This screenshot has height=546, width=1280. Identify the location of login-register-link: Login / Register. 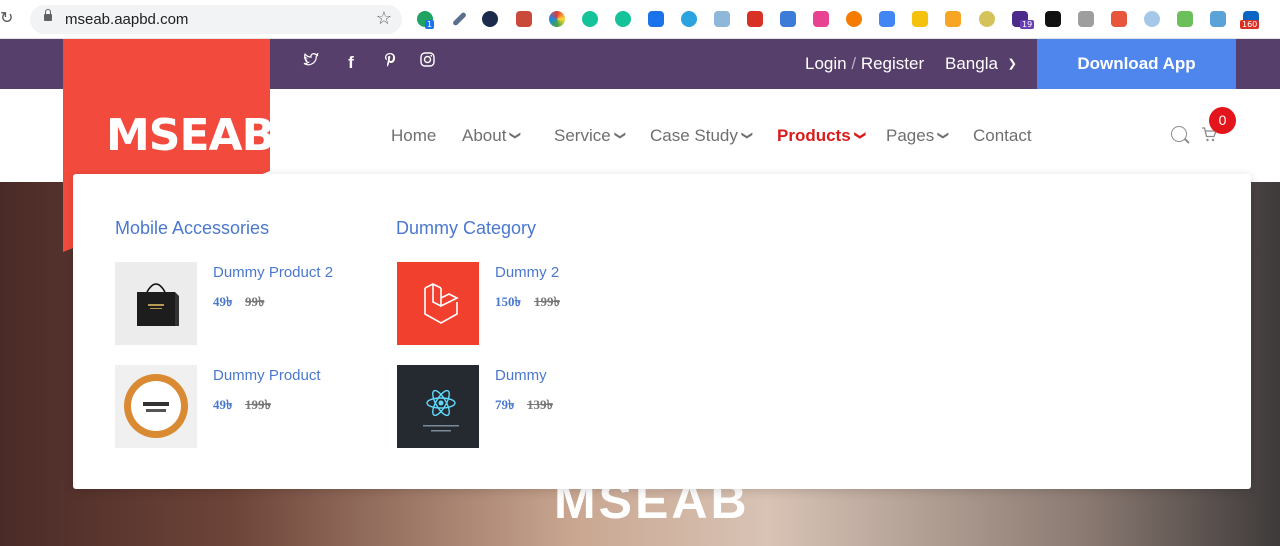
(864, 64).